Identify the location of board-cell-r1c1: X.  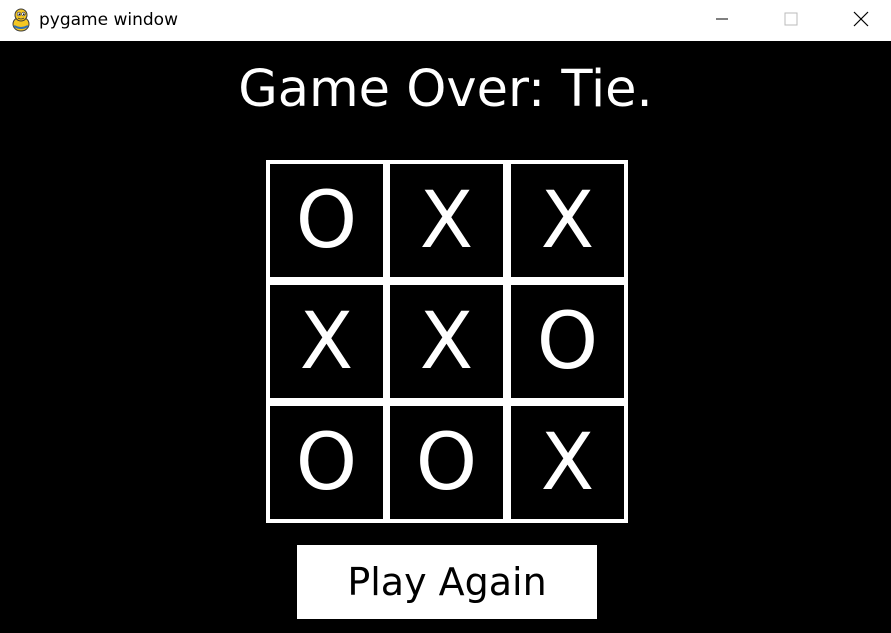
(446, 341).